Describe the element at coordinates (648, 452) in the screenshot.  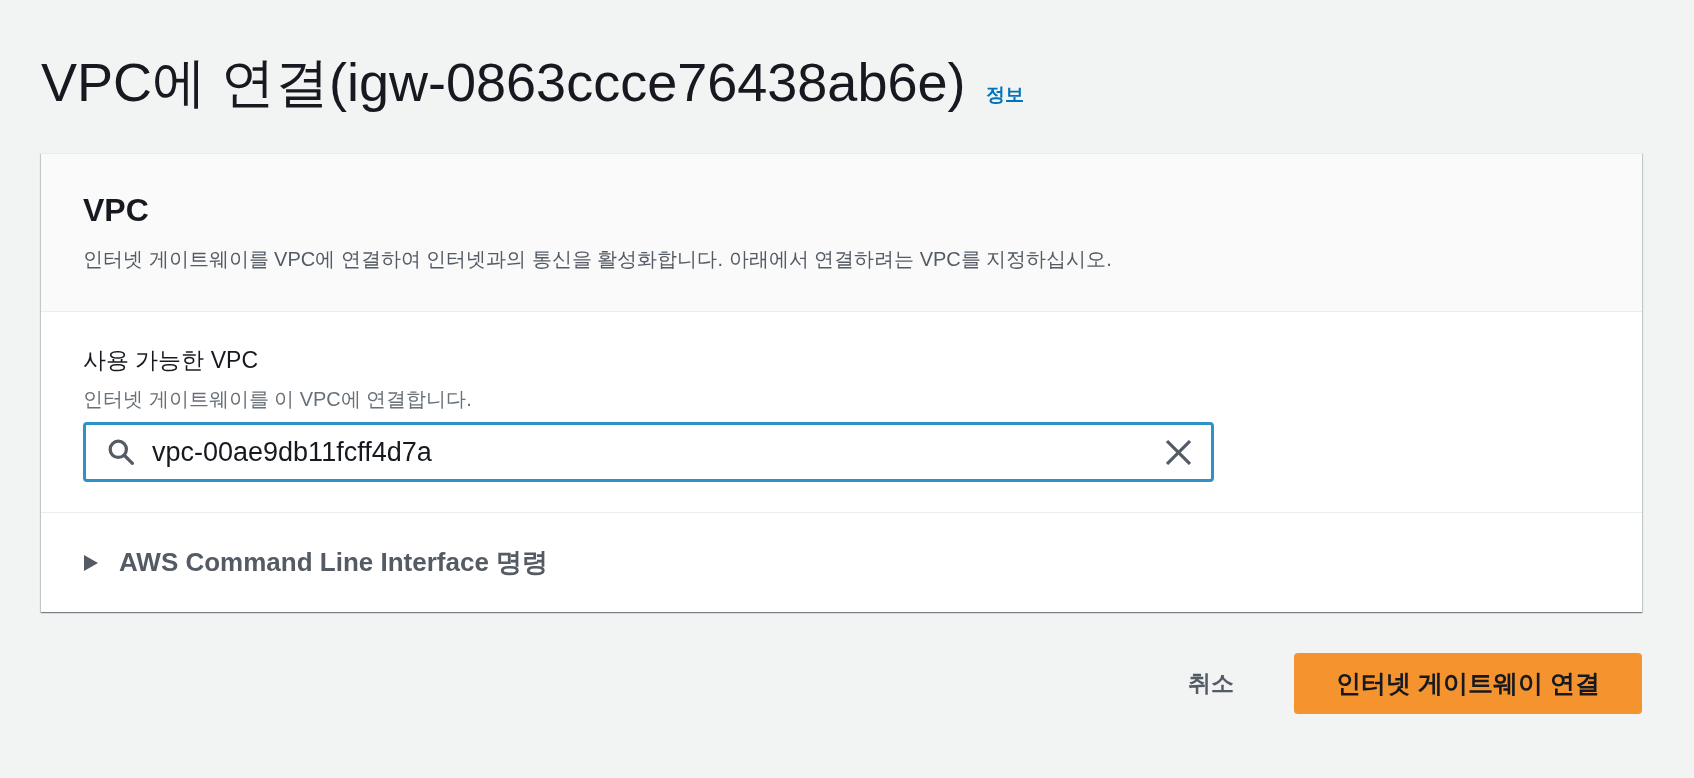
I see `search-field: vpc-00ae9db11fcff4d7a` at that location.